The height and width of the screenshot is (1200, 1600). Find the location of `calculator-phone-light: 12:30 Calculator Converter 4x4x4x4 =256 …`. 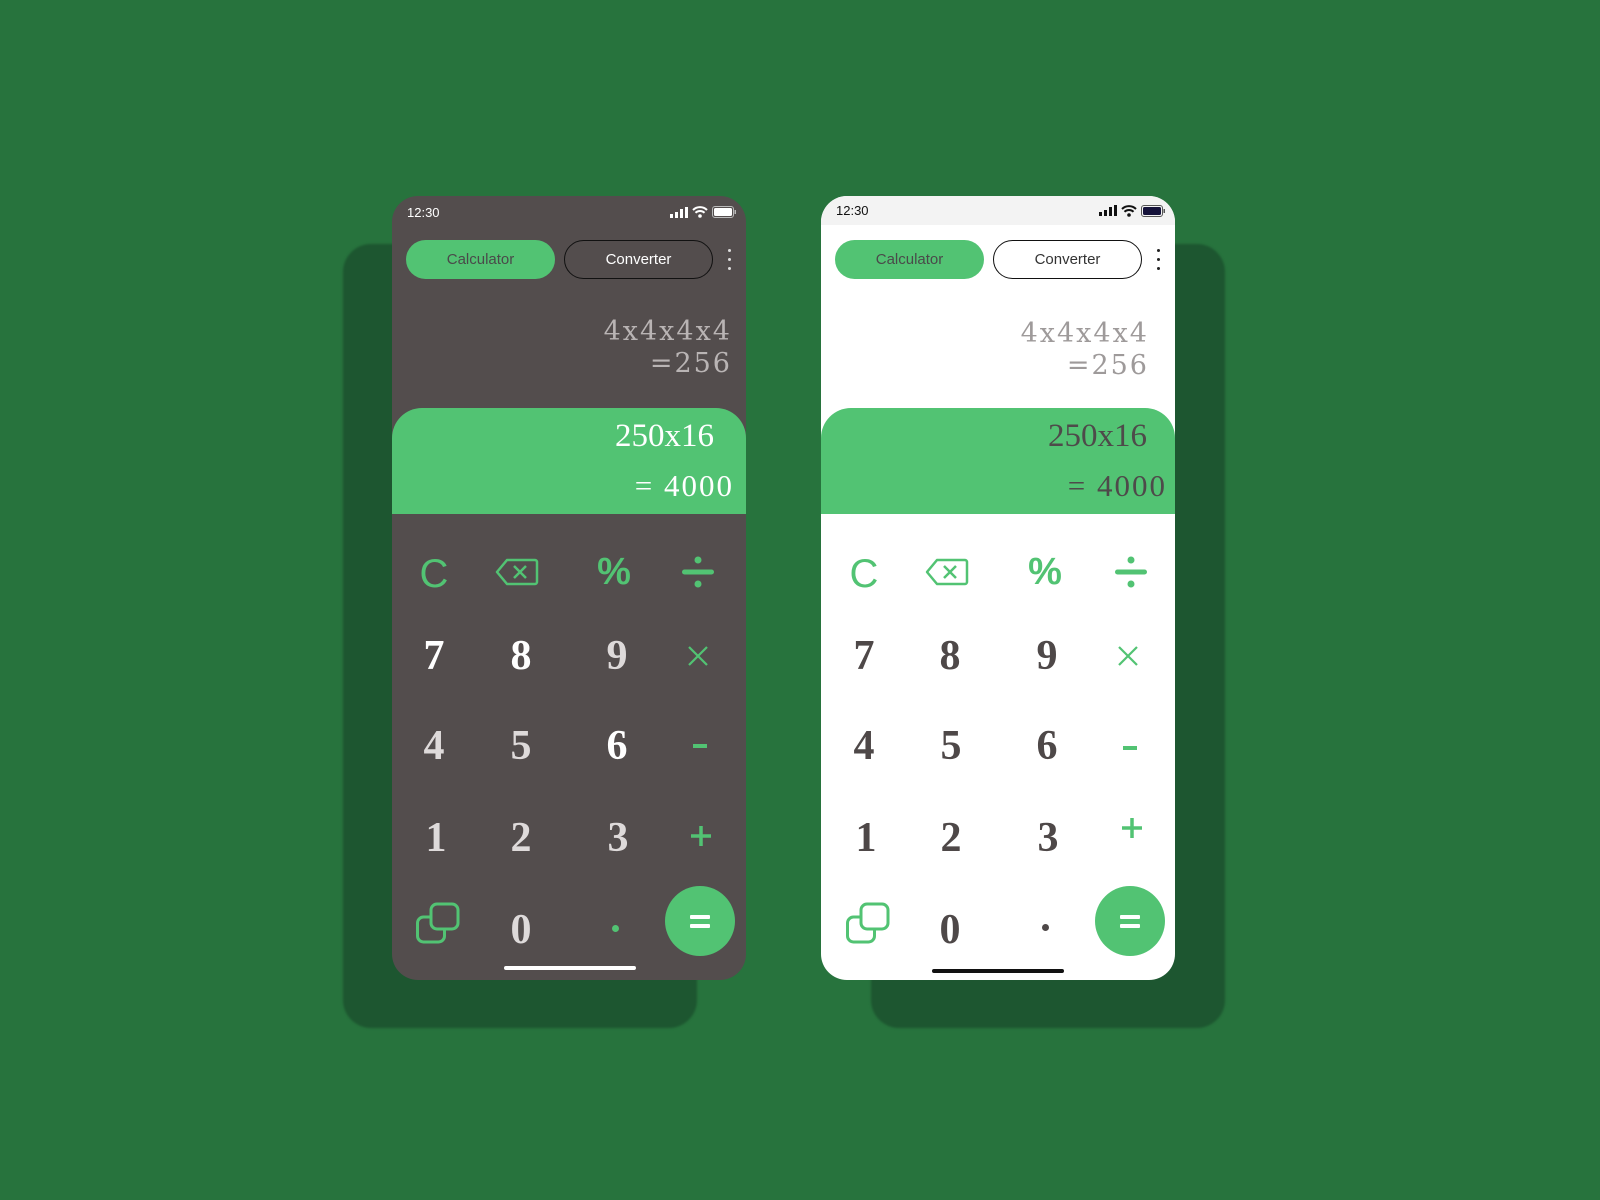

calculator-phone-light: 12:30 Calculator Converter 4x4x4x4 =256 … is located at coordinates (998, 588).